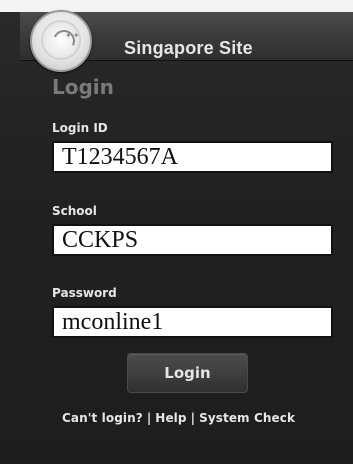 The height and width of the screenshot is (464, 353). I want to click on stars-icon: ✦✦, so click(73, 35).